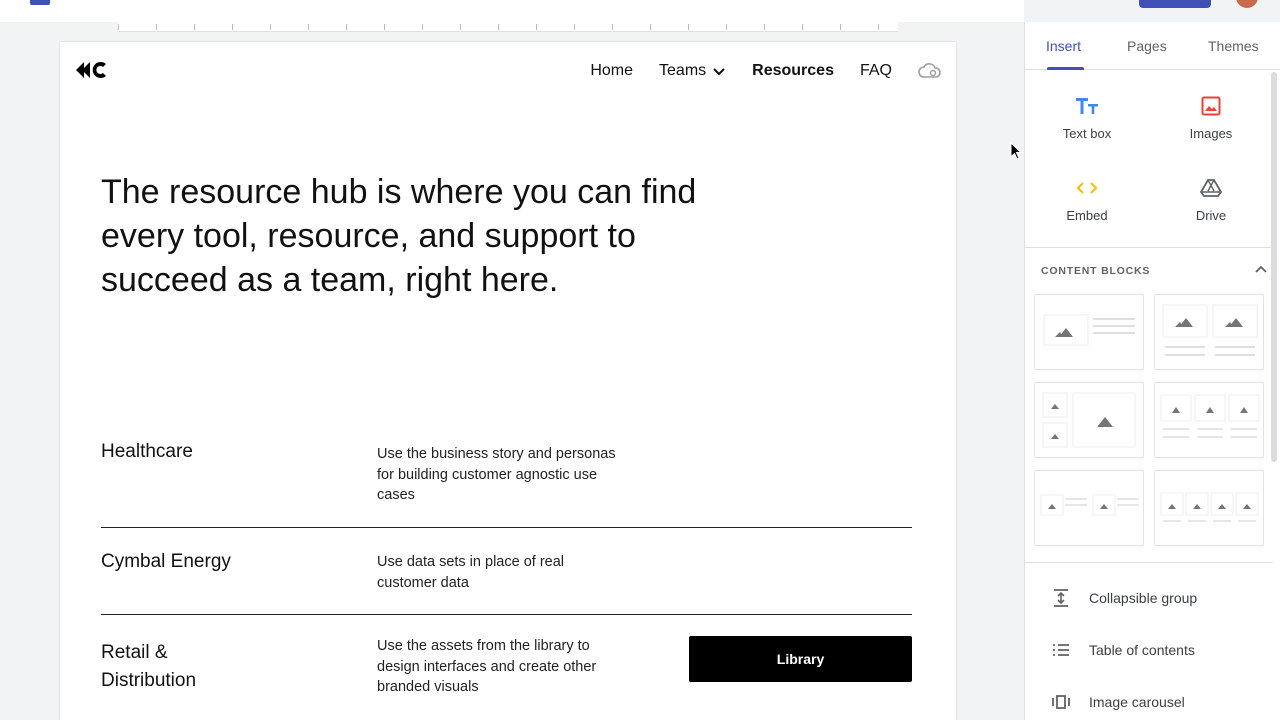 The width and height of the screenshot is (1280, 720). Describe the element at coordinates (1061, 650) in the screenshot. I see `list-icon` at that location.